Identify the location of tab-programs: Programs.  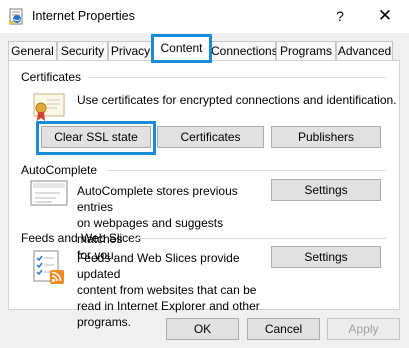
(306, 50).